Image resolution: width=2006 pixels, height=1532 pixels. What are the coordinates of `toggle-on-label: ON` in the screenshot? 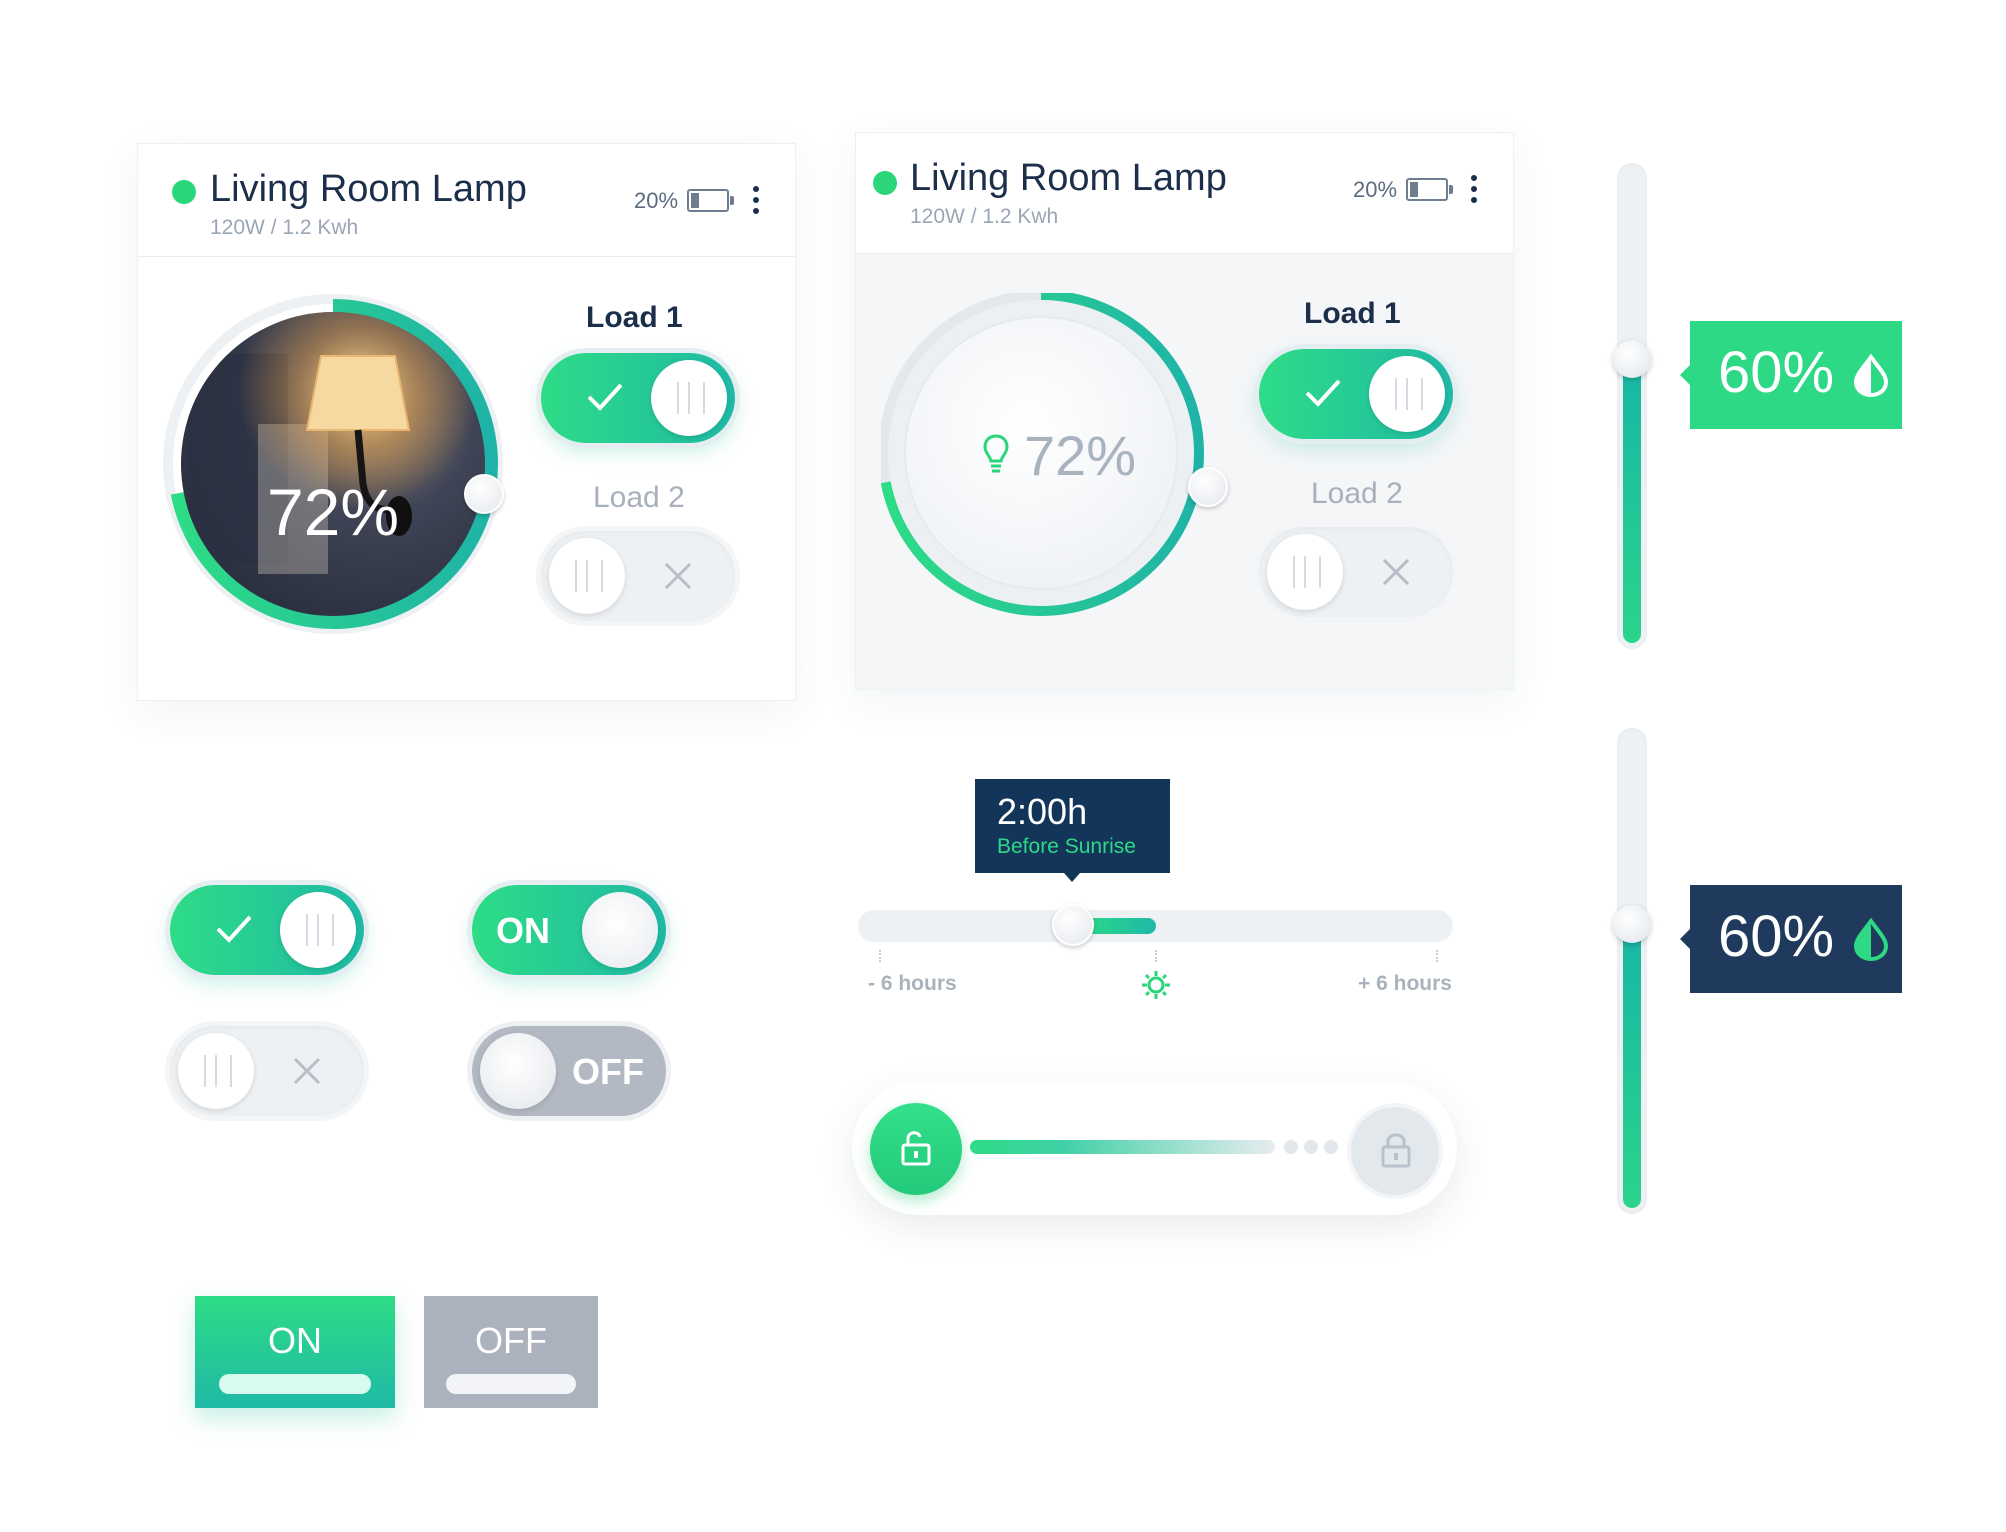 It's located at (523, 930).